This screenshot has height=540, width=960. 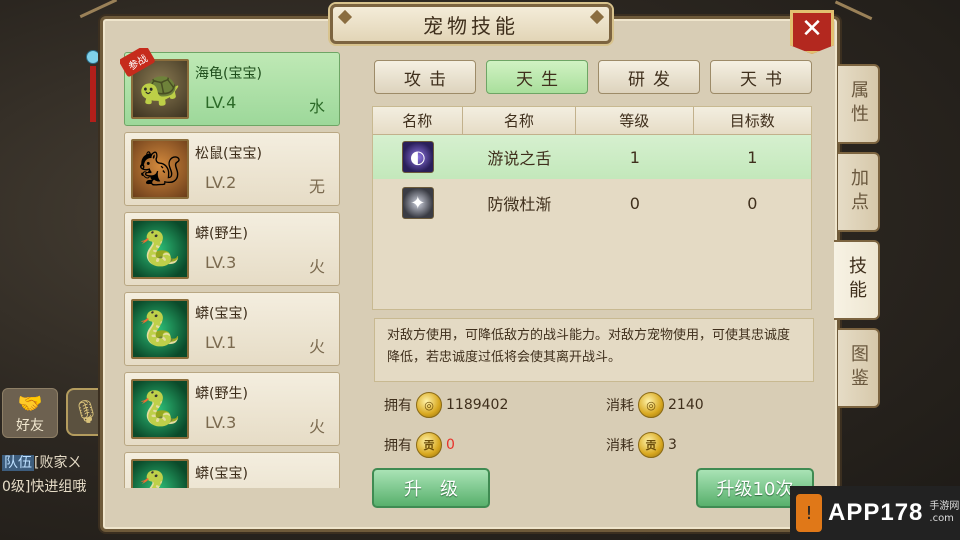 What do you see at coordinates (752, 203) in the screenshot?
I see `skill-targets: 0` at bounding box center [752, 203].